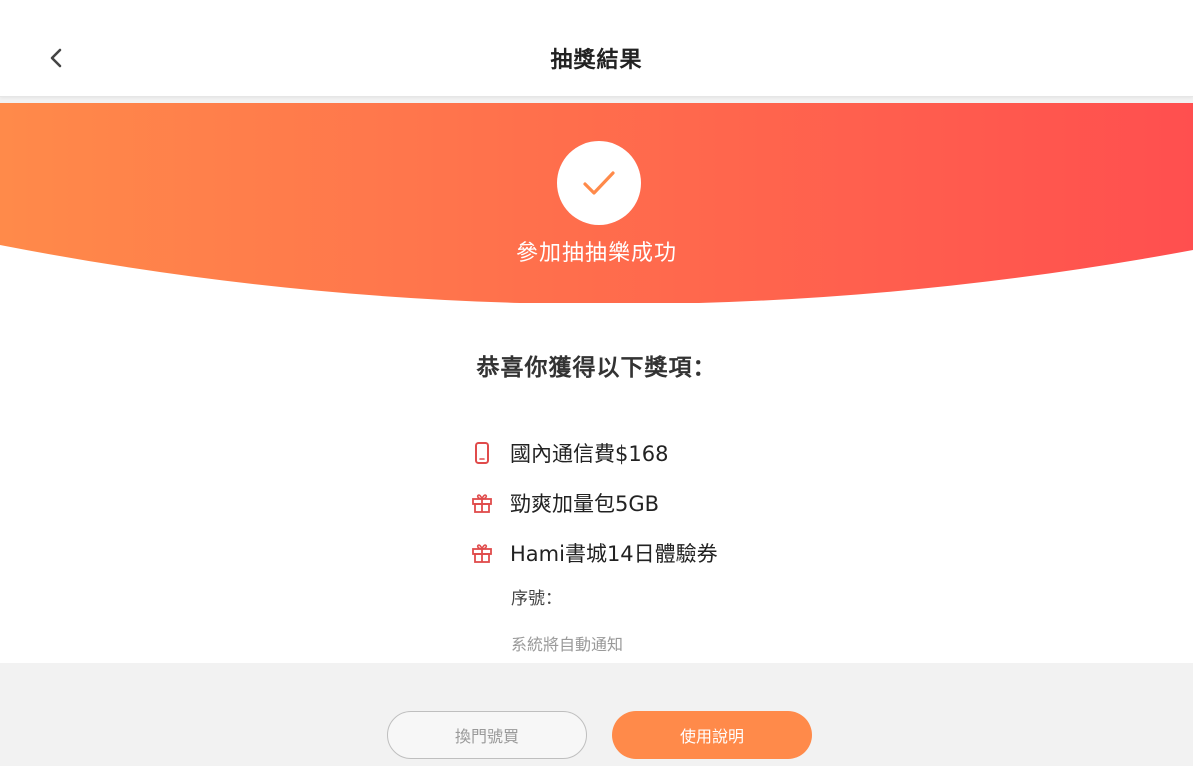 The width and height of the screenshot is (1193, 766). Describe the element at coordinates (596, 368) in the screenshot. I see `prize-heading: 恭喜你獲得以下獎項：` at that location.